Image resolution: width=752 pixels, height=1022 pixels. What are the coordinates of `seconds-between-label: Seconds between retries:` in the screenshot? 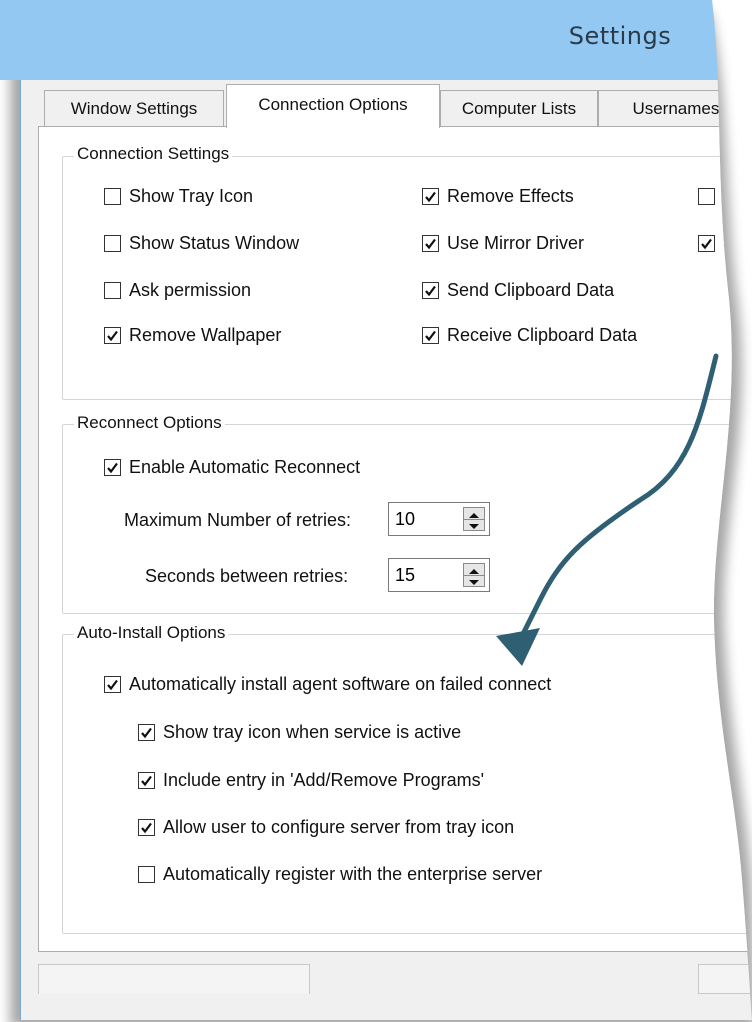 It's located at (247, 576).